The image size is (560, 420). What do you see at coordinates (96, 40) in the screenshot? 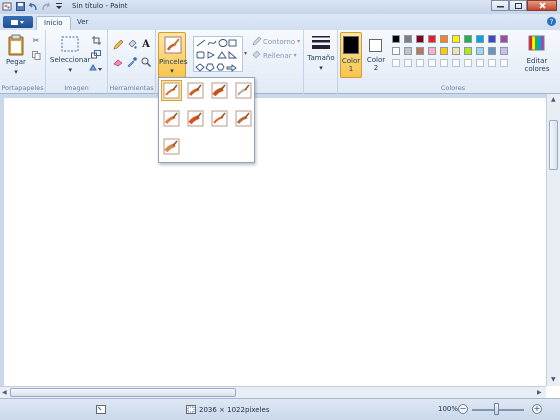
I see `crop-icon` at bounding box center [96, 40].